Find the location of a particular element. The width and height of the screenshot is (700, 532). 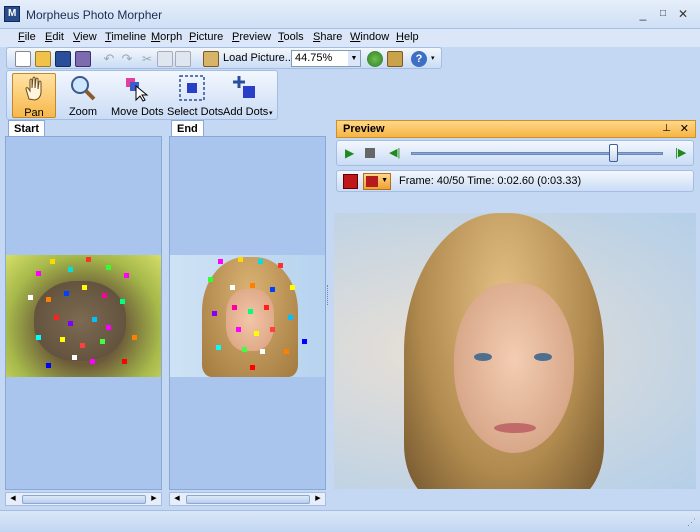

zoom-tool-button: Zoom is located at coordinates (83, 95).